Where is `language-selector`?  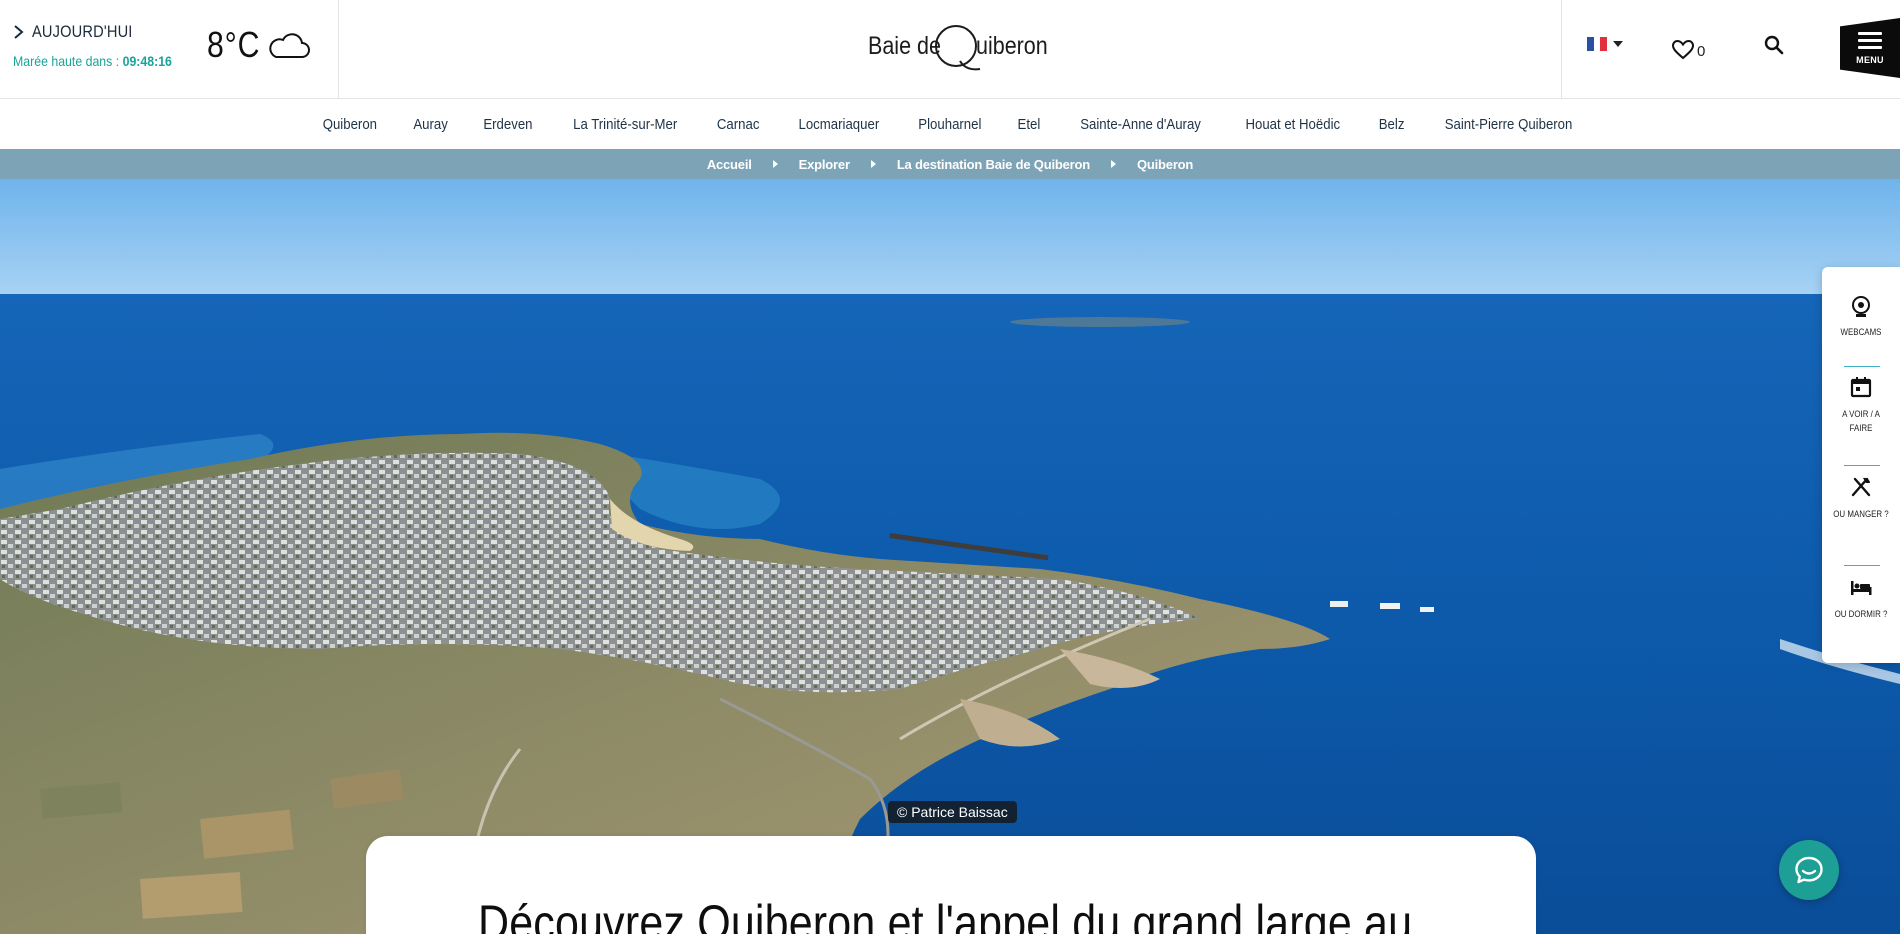
language-selector is located at coordinates (1605, 44).